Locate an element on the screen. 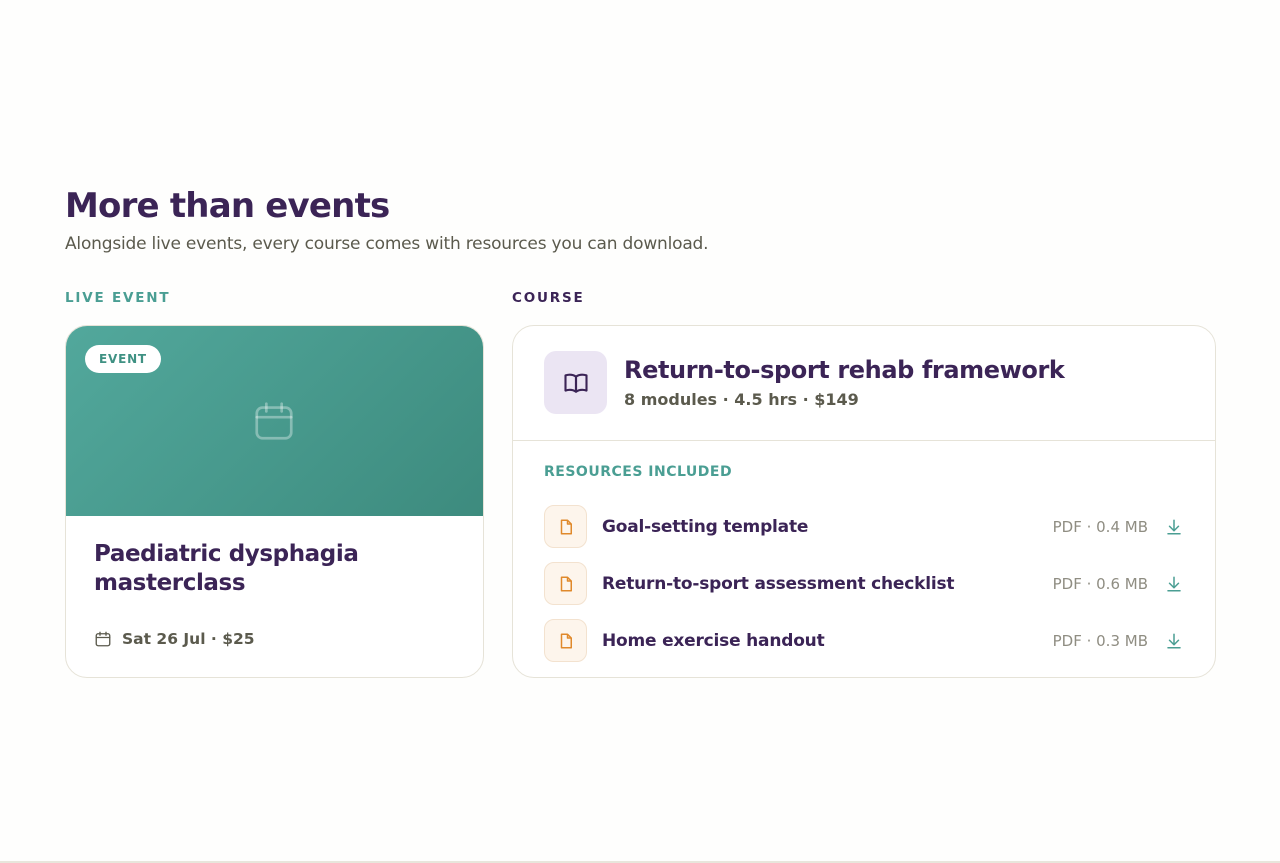 This screenshot has height=863, width=1280. event-meta: Sat 26 Jul · $25 is located at coordinates (174, 639).